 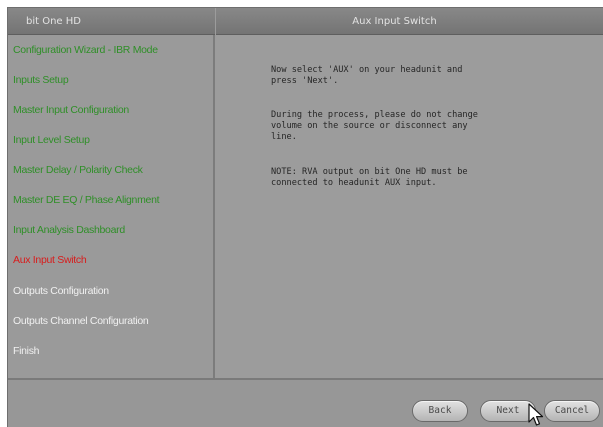 What do you see at coordinates (53, 21) in the screenshot?
I see `app-title: bit One HD` at bounding box center [53, 21].